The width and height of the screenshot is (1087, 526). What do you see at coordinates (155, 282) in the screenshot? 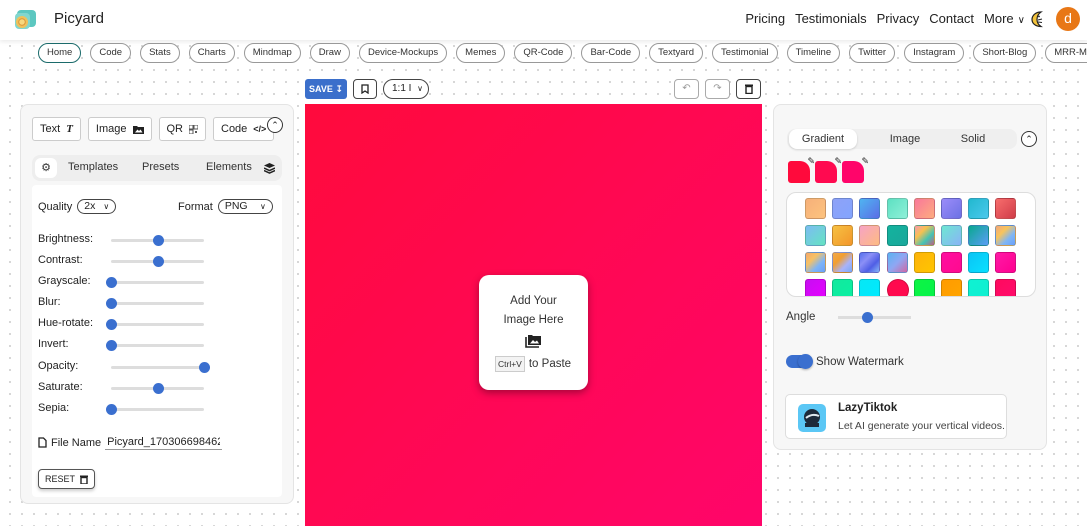
I see `grayscale-slider` at bounding box center [155, 282].